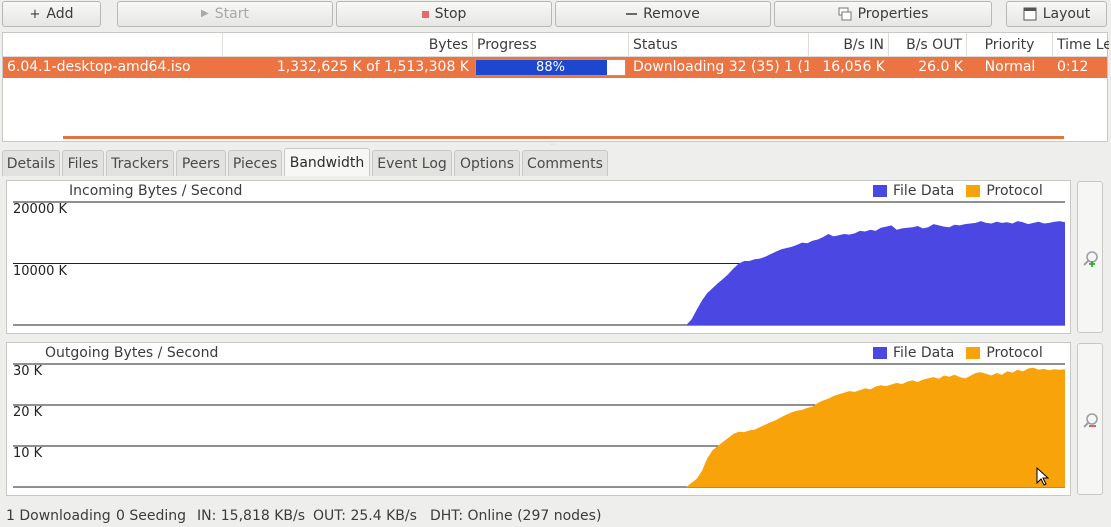 This screenshot has height=527, width=1111. What do you see at coordinates (348, 45) in the screenshot?
I see `column-bytes: Bytes` at bounding box center [348, 45].